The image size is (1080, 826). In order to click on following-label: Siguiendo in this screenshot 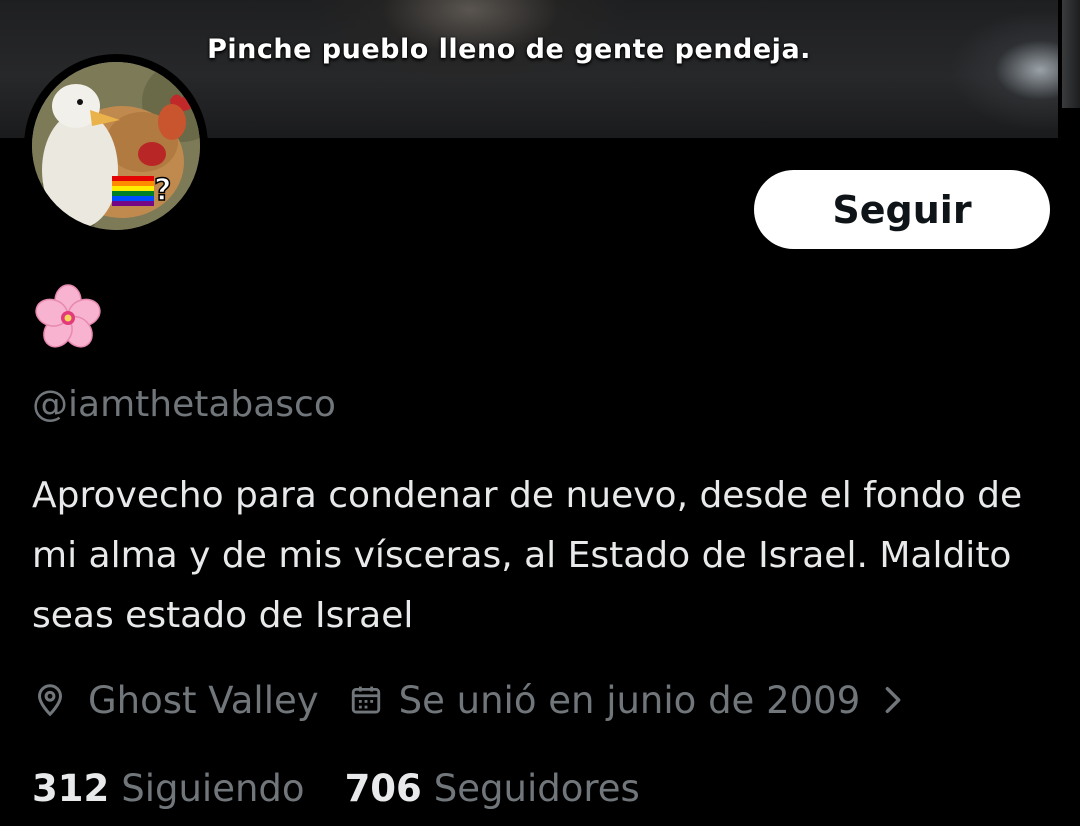, I will do `click(213, 788)`.